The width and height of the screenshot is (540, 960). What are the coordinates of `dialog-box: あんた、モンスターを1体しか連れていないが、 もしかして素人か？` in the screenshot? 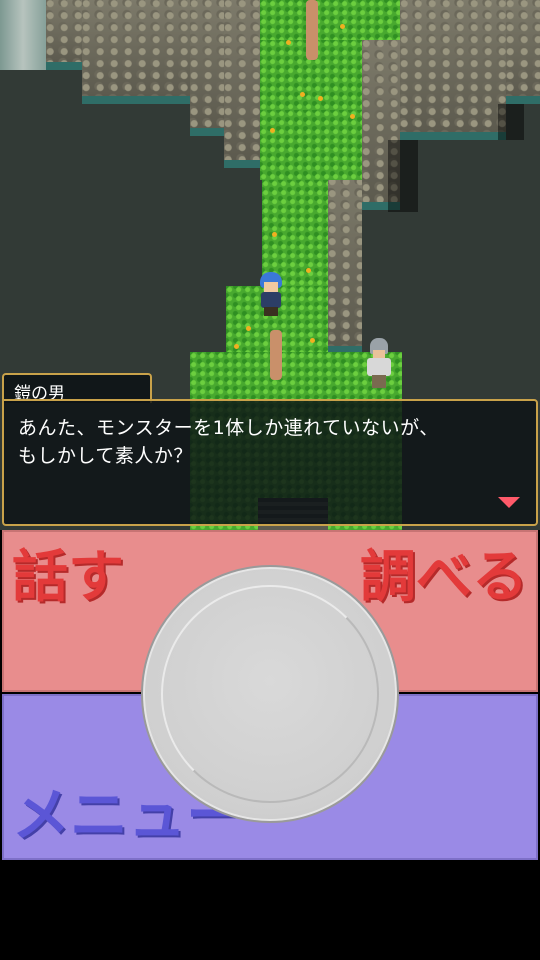 It's located at (270, 462).